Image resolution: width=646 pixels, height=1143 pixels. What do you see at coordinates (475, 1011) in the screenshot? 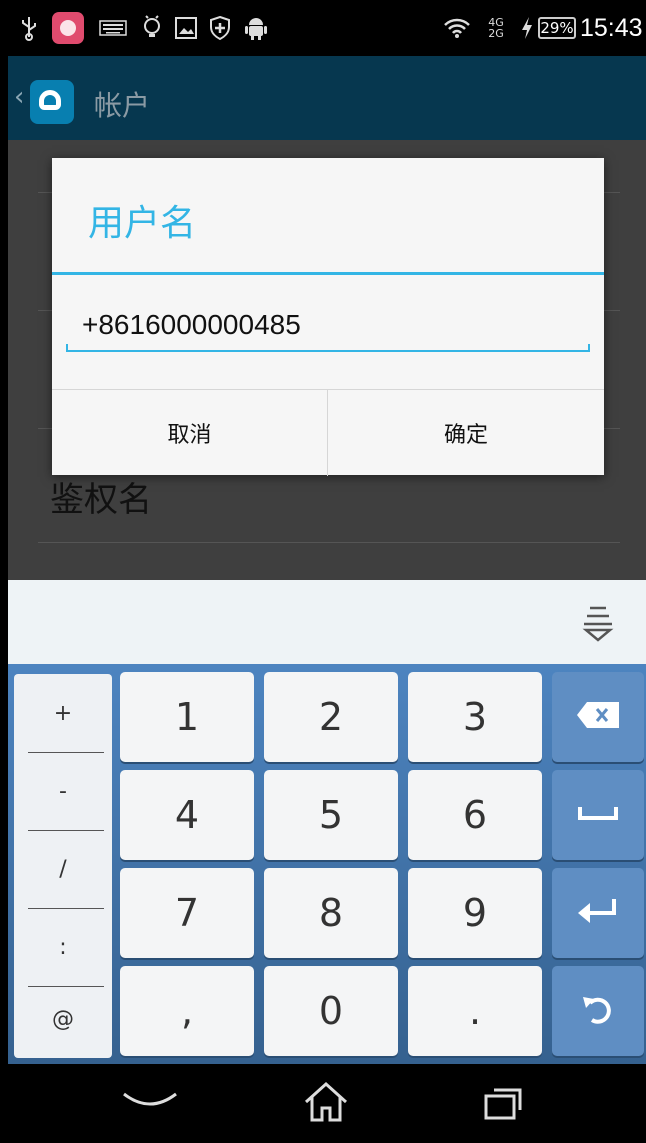
I see `key-period: .` at bounding box center [475, 1011].